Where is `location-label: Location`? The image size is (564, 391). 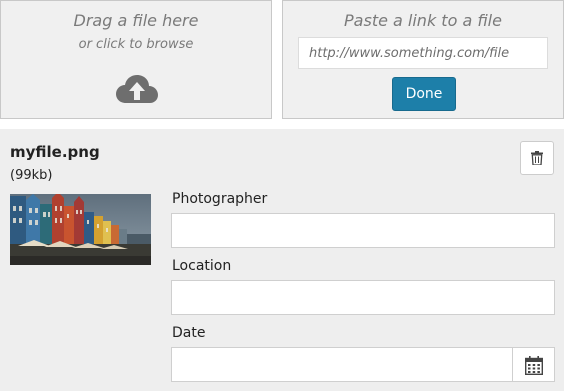
location-label: Location is located at coordinates (202, 266).